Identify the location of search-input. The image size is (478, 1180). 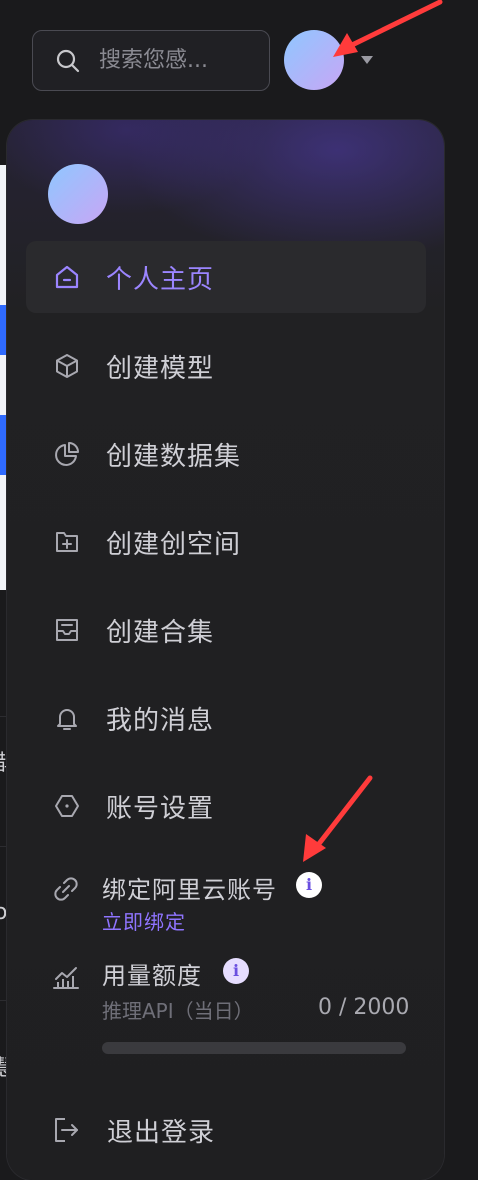
(179, 60).